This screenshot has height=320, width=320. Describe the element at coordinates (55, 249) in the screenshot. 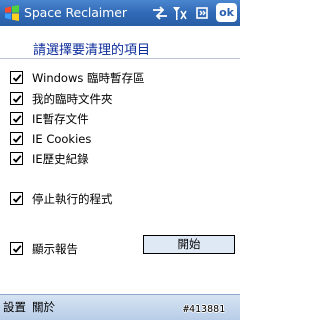

I see `checkbox-label: 顯示報告` at that location.